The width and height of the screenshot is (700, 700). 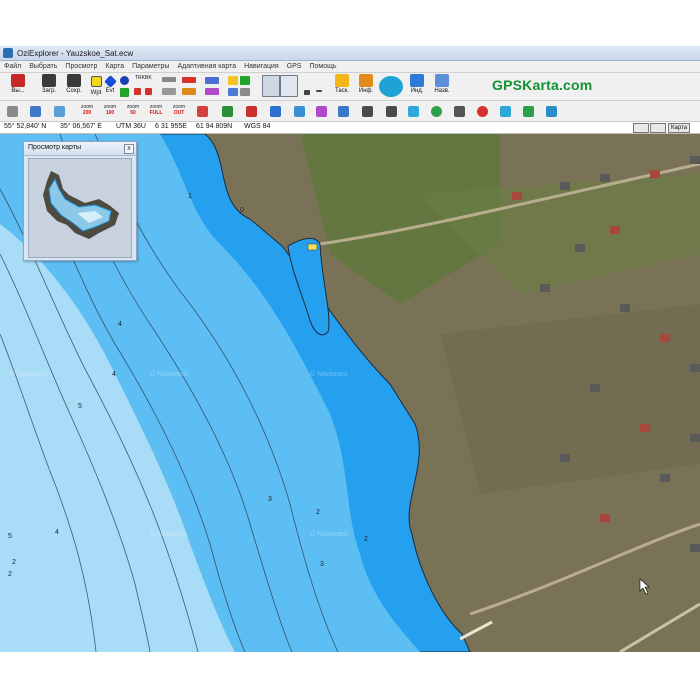 I want to click on gps-up-icon, so click(x=227, y=111).